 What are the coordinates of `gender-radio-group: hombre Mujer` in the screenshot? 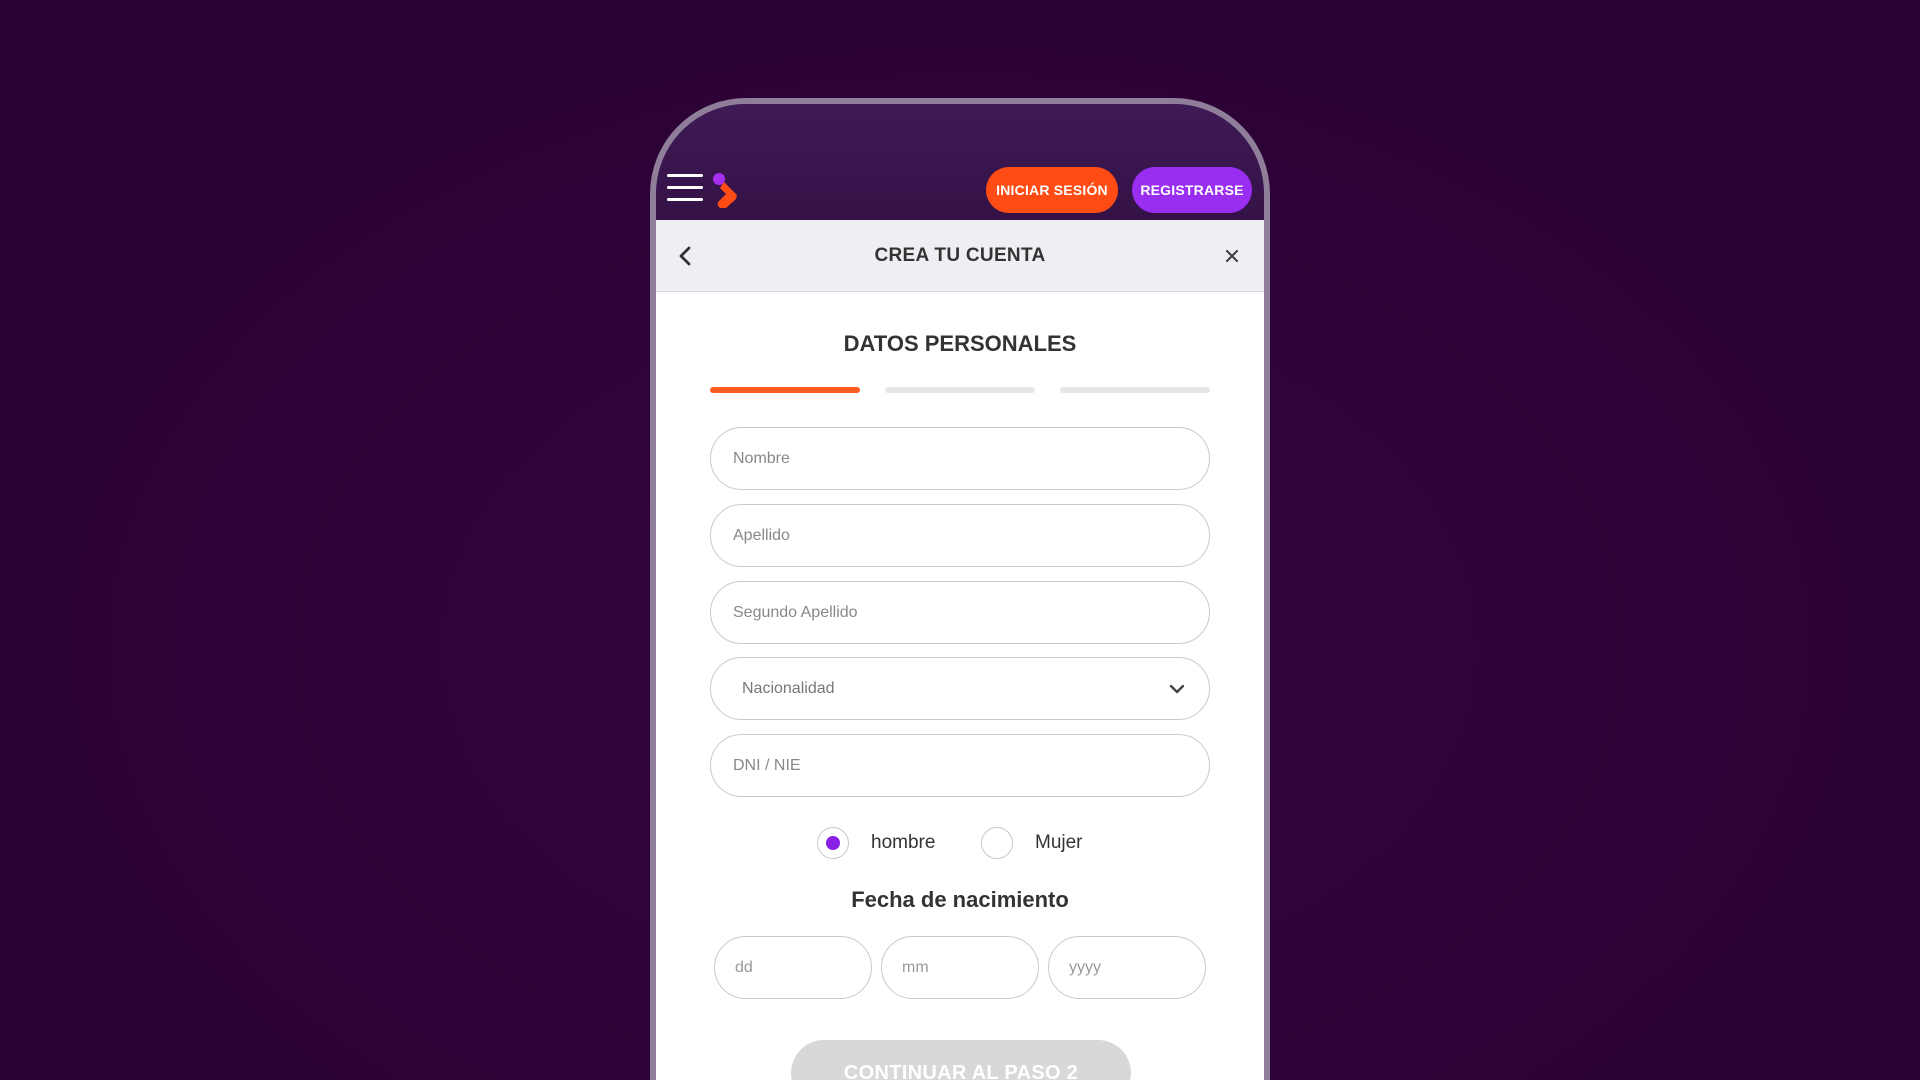 It's located at (960, 845).